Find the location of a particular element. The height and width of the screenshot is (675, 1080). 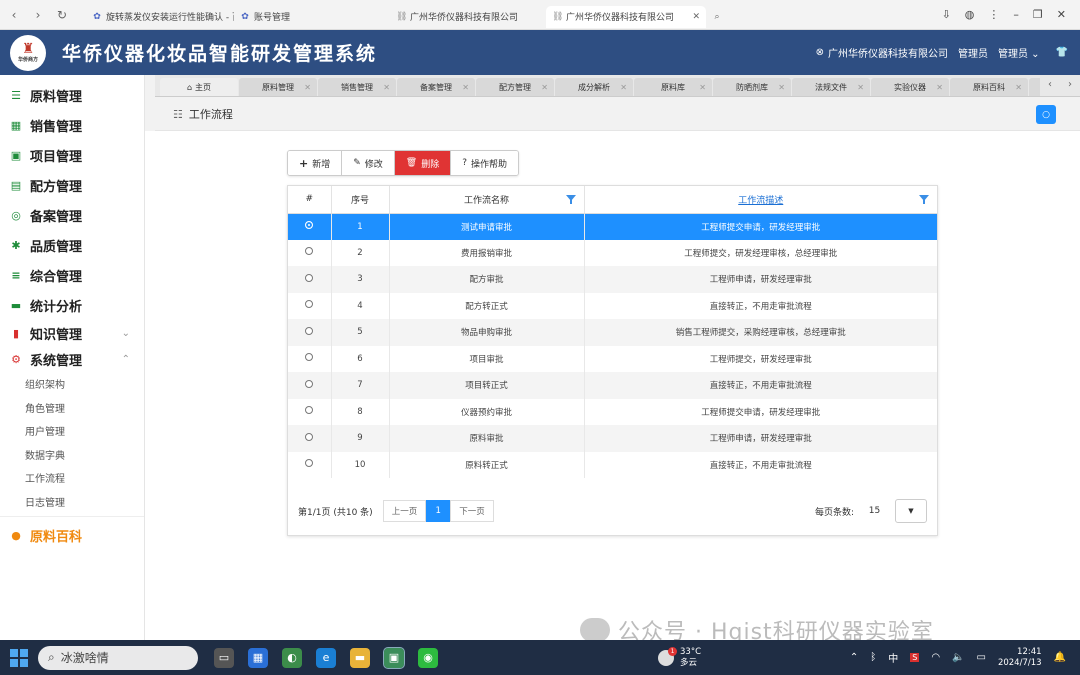

page-tab: 原料管理 ✕ is located at coordinates (278, 87).